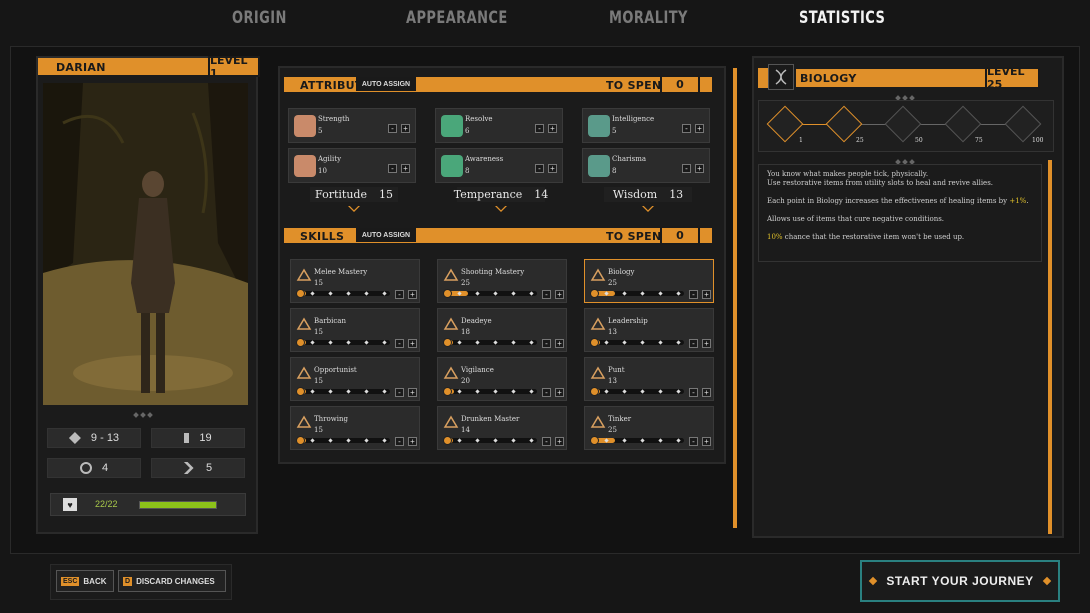 The image size is (1090, 613). What do you see at coordinates (1038, 140) in the screenshot?
I see `milestone-label-100: 100` at bounding box center [1038, 140].